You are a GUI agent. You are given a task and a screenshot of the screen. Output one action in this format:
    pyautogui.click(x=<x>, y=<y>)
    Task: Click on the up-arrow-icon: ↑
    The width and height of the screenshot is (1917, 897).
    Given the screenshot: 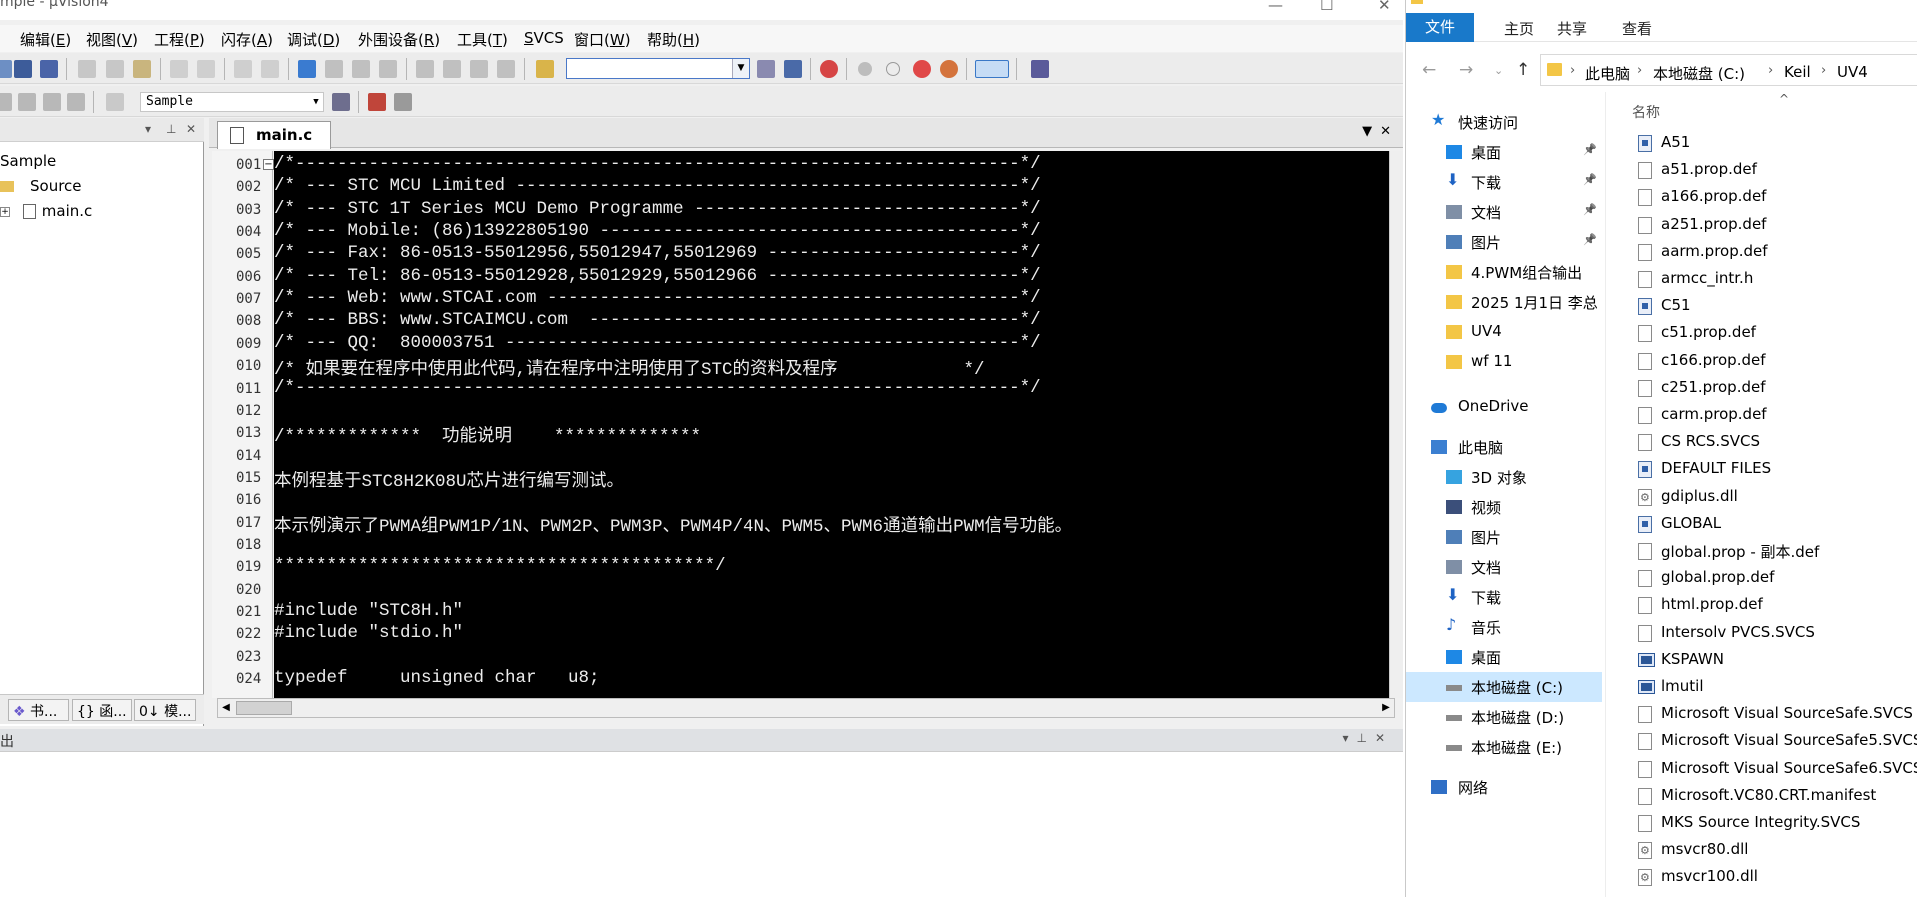 What is the action you would take?
    pyautogui.click(x=1523, y=70)
    